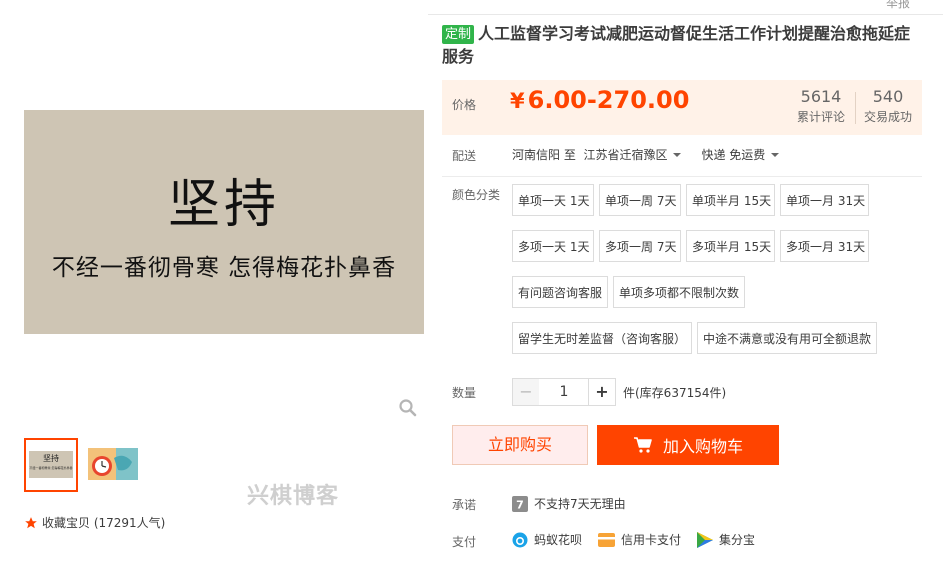 The width and height of the screenshot is (943, 581). What do you see at coordinates (600, 100) in the screenshot?
I see `price-value: ¥6.00-270.00` at bounding box center [600, 100].